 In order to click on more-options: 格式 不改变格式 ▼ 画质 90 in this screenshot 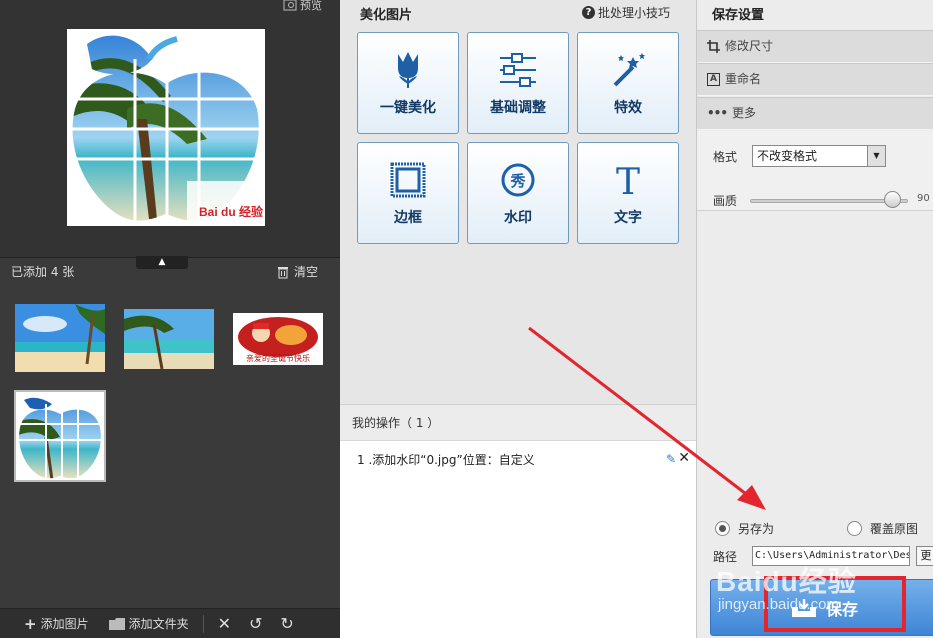, I will do `click(815, 171)`.